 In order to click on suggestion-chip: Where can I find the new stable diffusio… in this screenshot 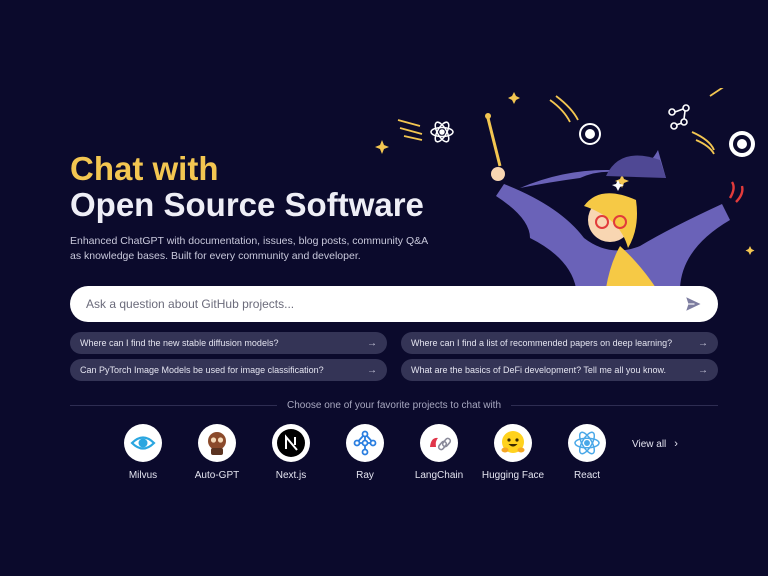, I will do `click(228, 343)`.